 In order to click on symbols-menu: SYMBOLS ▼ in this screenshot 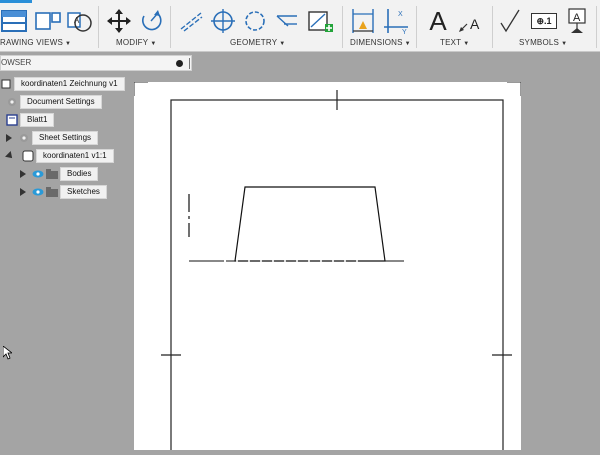, I will do `click(543, 42)`.